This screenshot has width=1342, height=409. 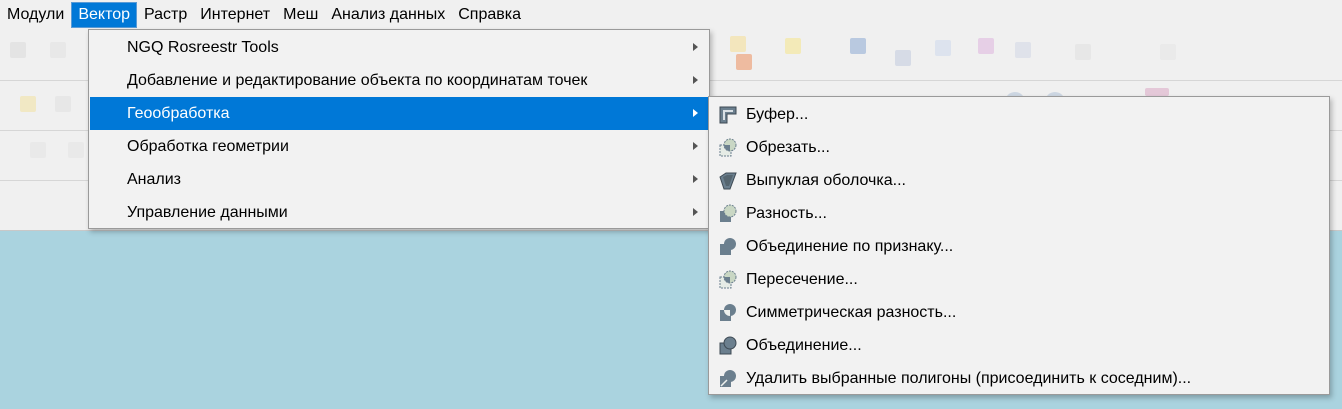 I want to click on vector-menu-item-data-management: Управление данными, so click(x=399, y=212).